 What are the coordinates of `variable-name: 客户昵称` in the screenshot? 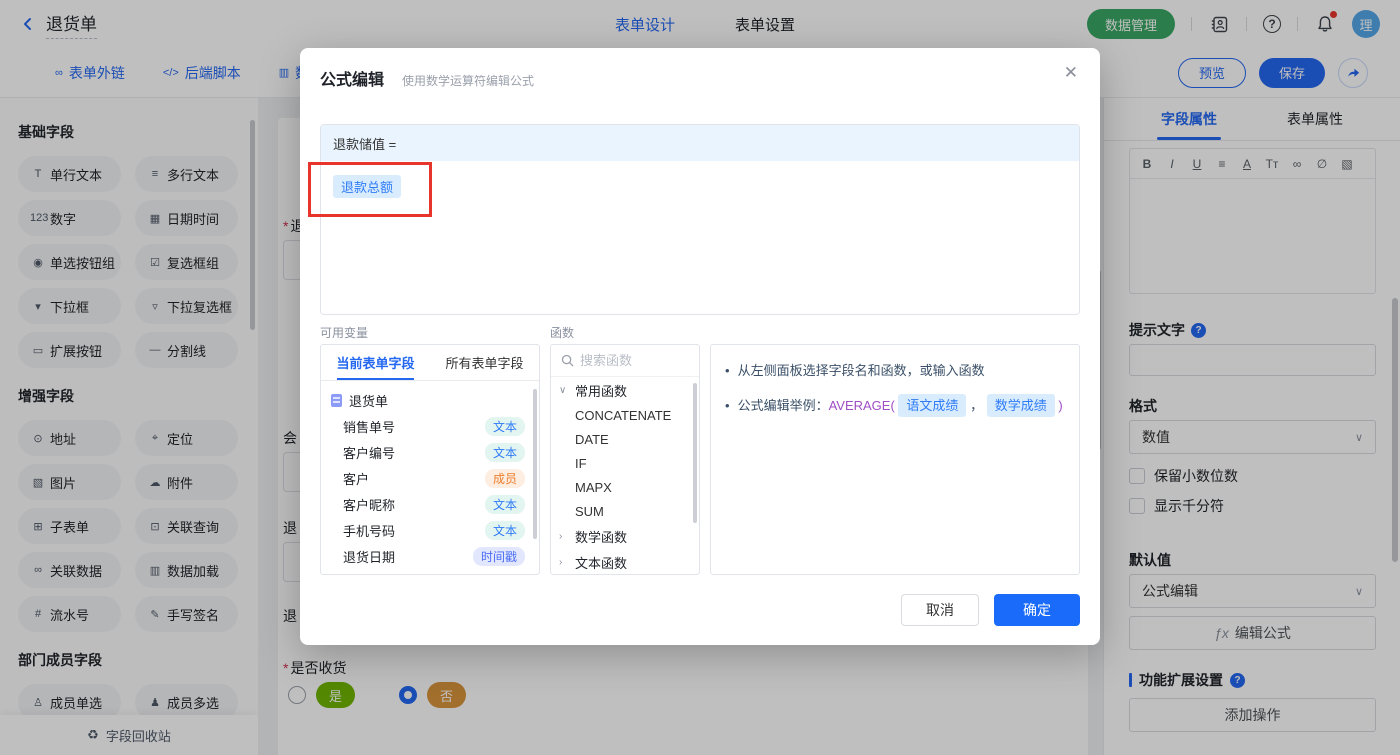 It's located at (369, 505).